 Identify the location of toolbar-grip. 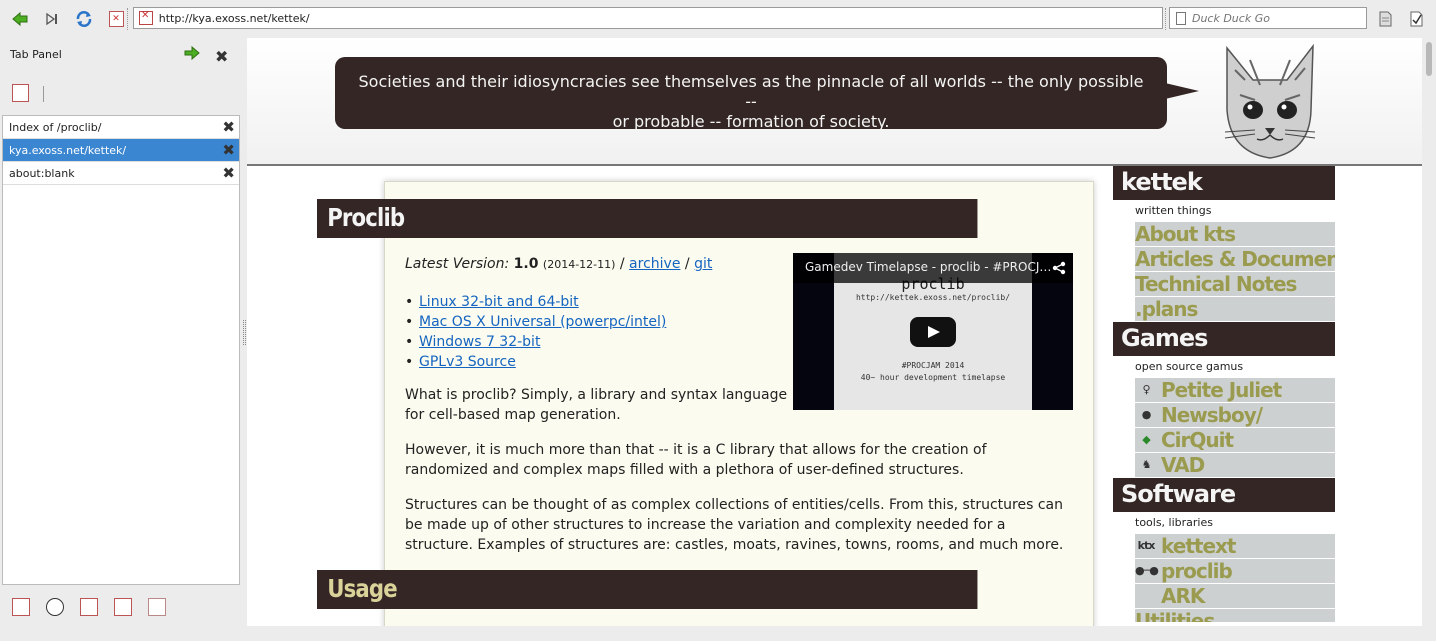
(128, 19).